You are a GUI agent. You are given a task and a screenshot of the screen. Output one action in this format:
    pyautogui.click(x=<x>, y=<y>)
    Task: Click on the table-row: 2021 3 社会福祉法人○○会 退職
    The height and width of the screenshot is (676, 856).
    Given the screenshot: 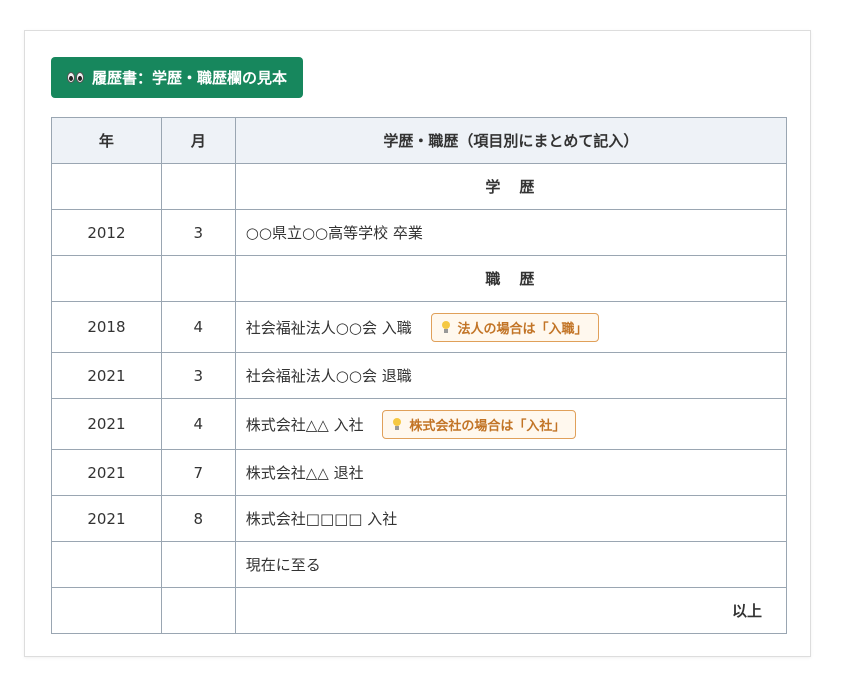 What is the action you would take?
    pyautogui.click(x=419, y=375)
    